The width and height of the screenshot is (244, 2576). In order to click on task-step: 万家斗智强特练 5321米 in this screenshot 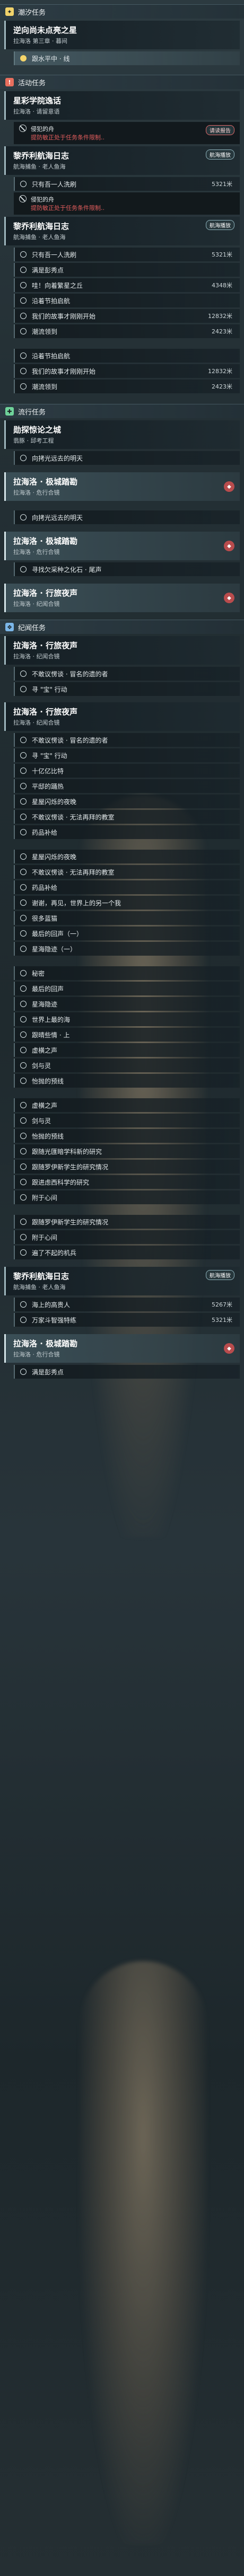, I will do `click(127, 1320)`.